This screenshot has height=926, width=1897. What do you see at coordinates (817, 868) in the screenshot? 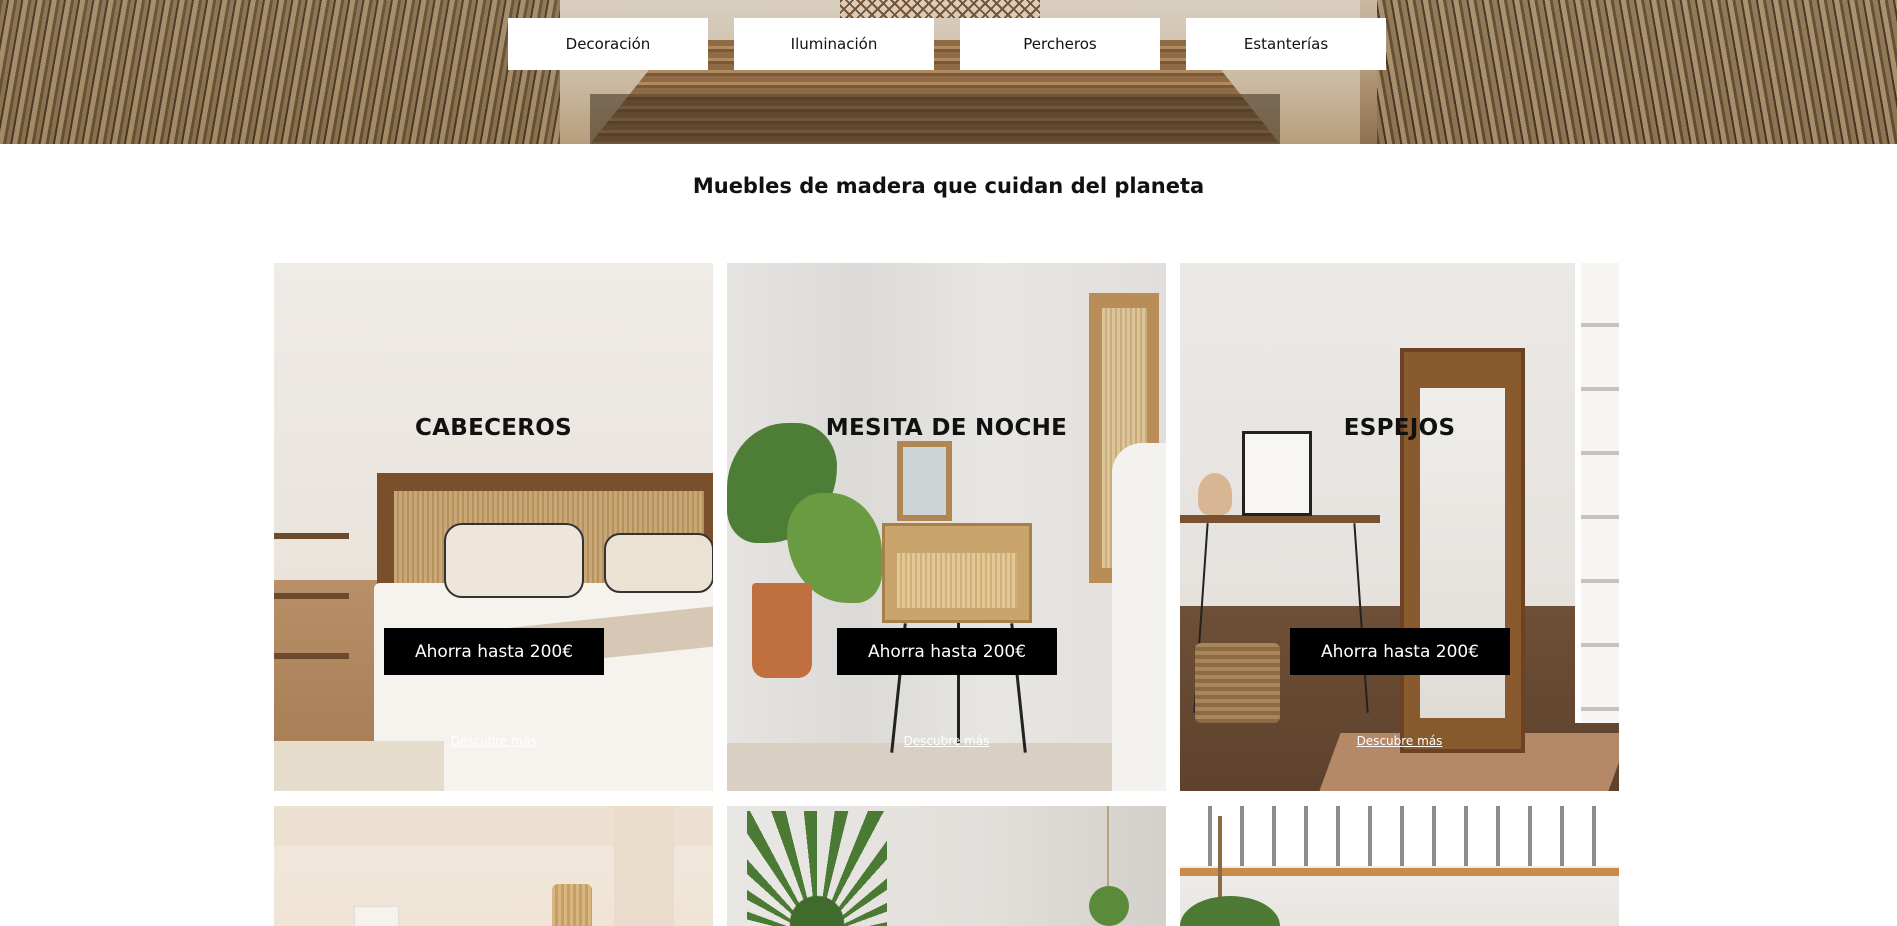
I see `palm-plant` at bounding box center [817, 868].